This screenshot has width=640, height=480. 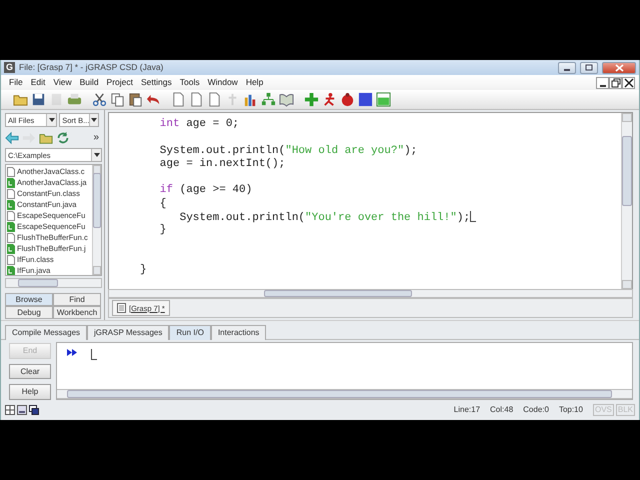 I want to click on code-line: int age = 0;, so click(x=199, y=125).